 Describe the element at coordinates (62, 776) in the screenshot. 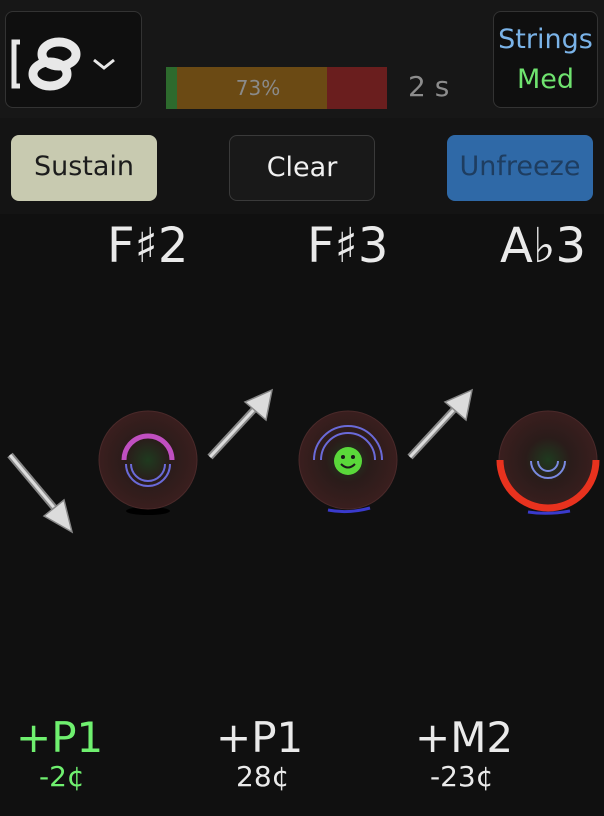

I see `cents-label-1: -2¢` at that location.